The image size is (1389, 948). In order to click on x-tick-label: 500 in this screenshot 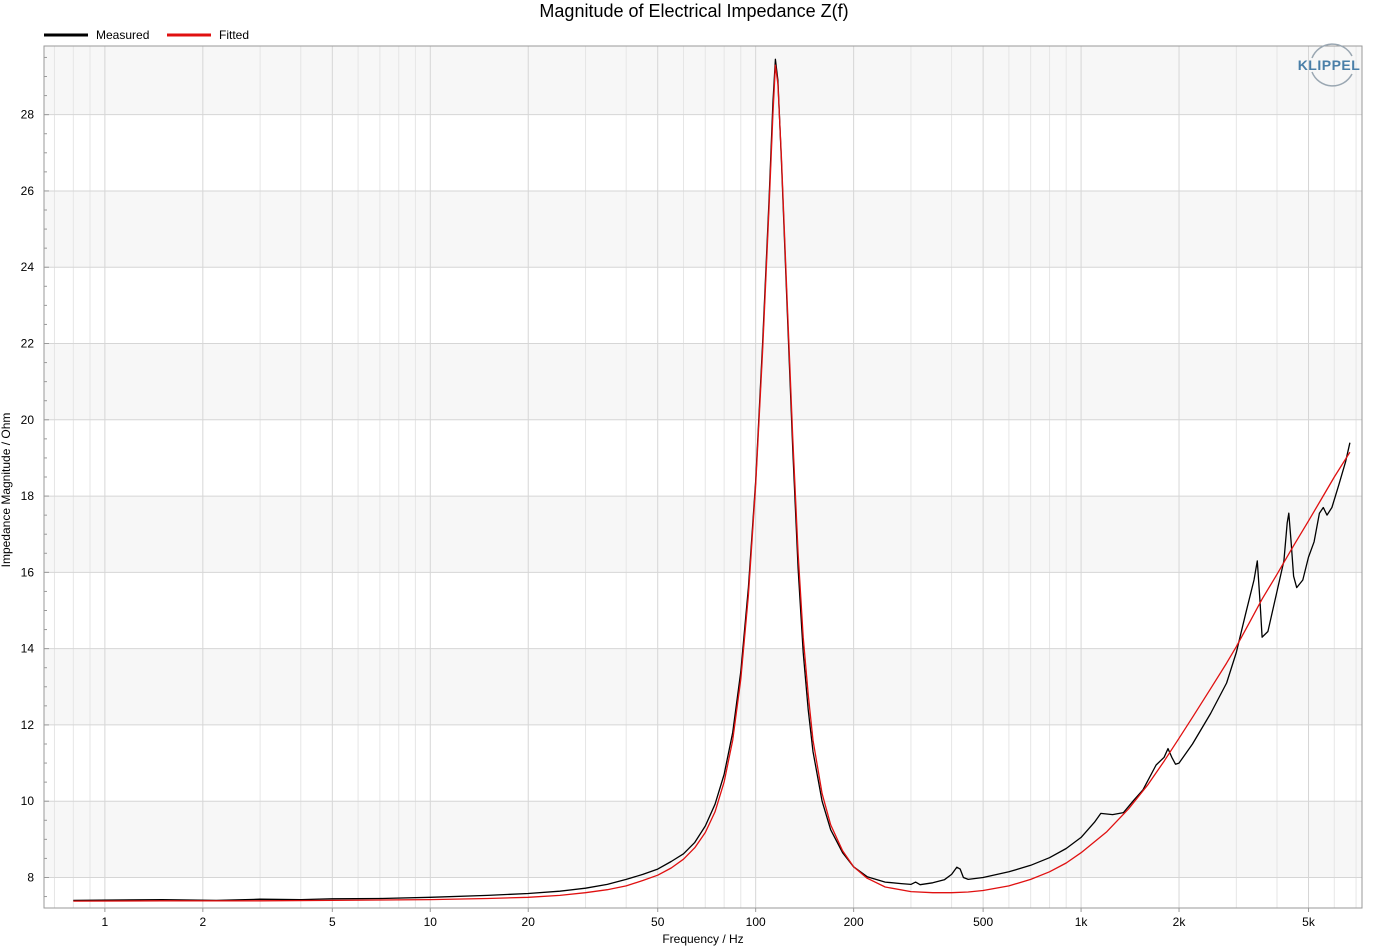, I will do `click(983, 922)`.